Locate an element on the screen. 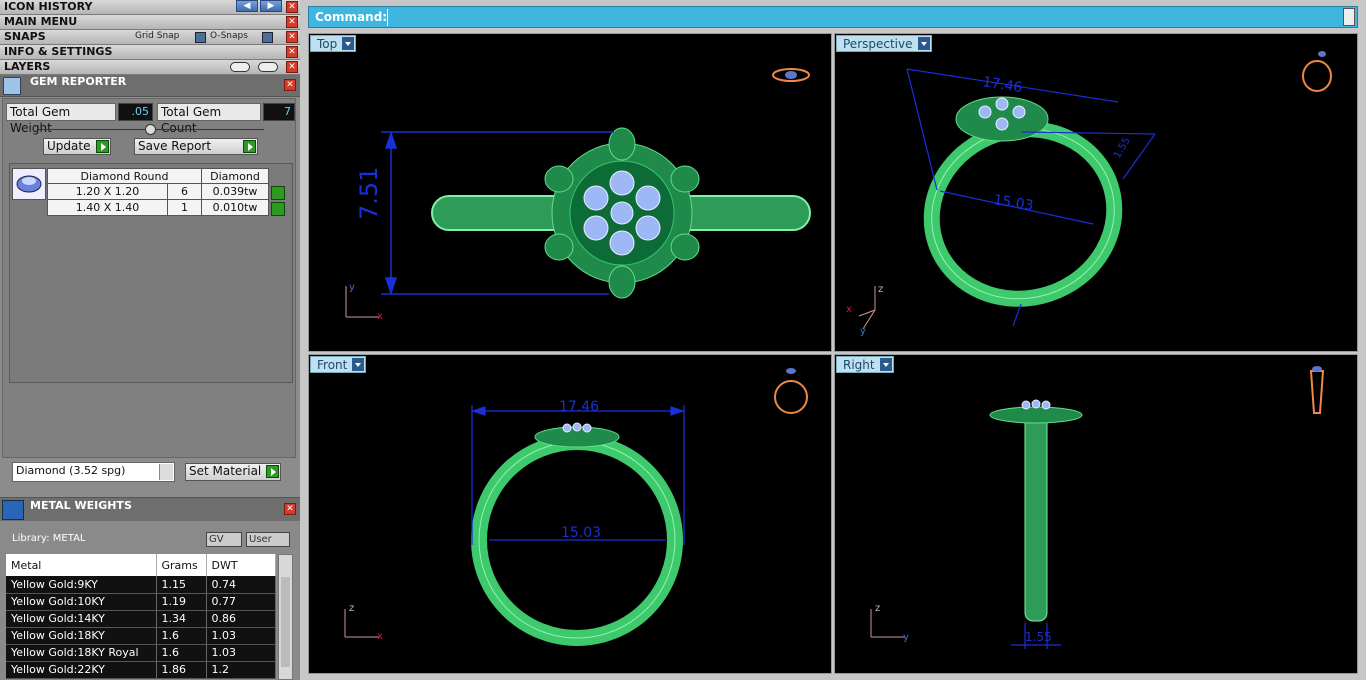 The image size is (1366, 680). gv-toggle: GV is located at coordinates (224, 539).